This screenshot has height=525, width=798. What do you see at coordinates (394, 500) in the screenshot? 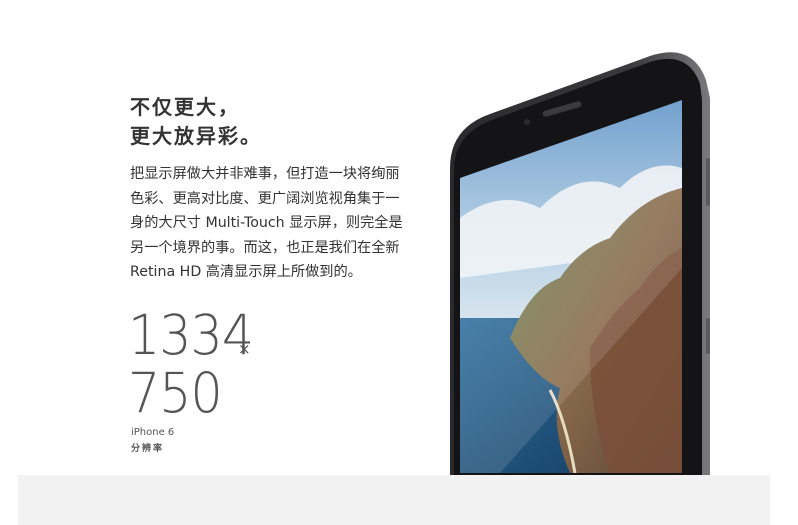
I see `footer-band` at bounding box center [394, 500].